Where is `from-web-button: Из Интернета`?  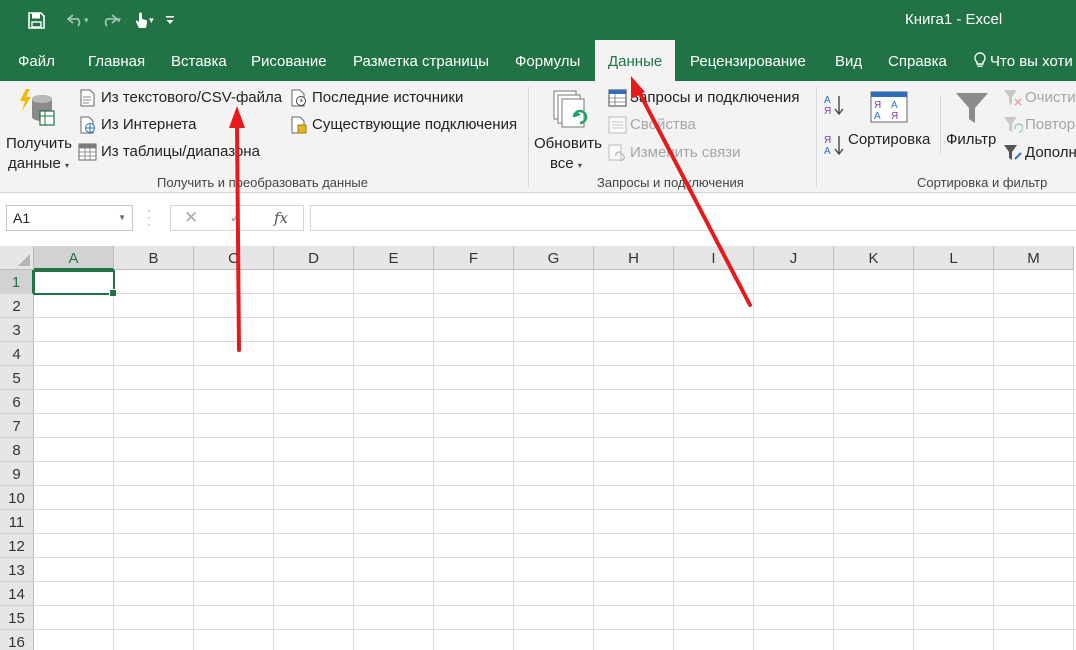
from-web-button: Из Интернета is located at coordinates (143, 125).